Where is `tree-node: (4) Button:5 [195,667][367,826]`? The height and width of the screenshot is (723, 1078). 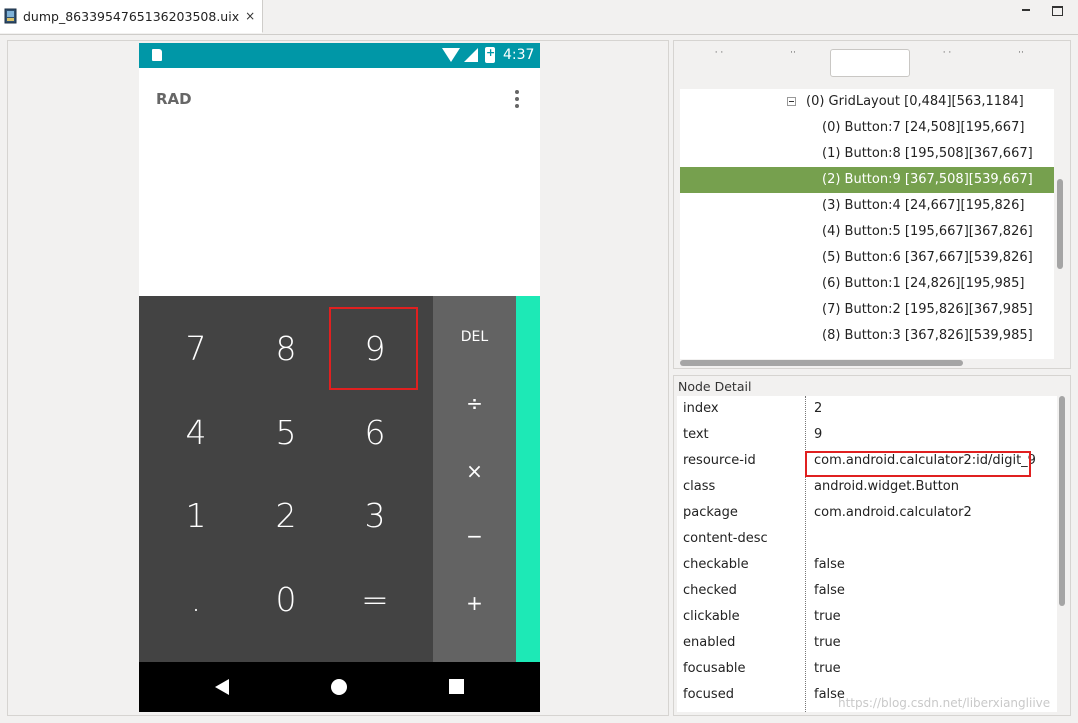
tree-node: (4) Button:5 [195,667][367,826] is located at coordinates (867, 232).